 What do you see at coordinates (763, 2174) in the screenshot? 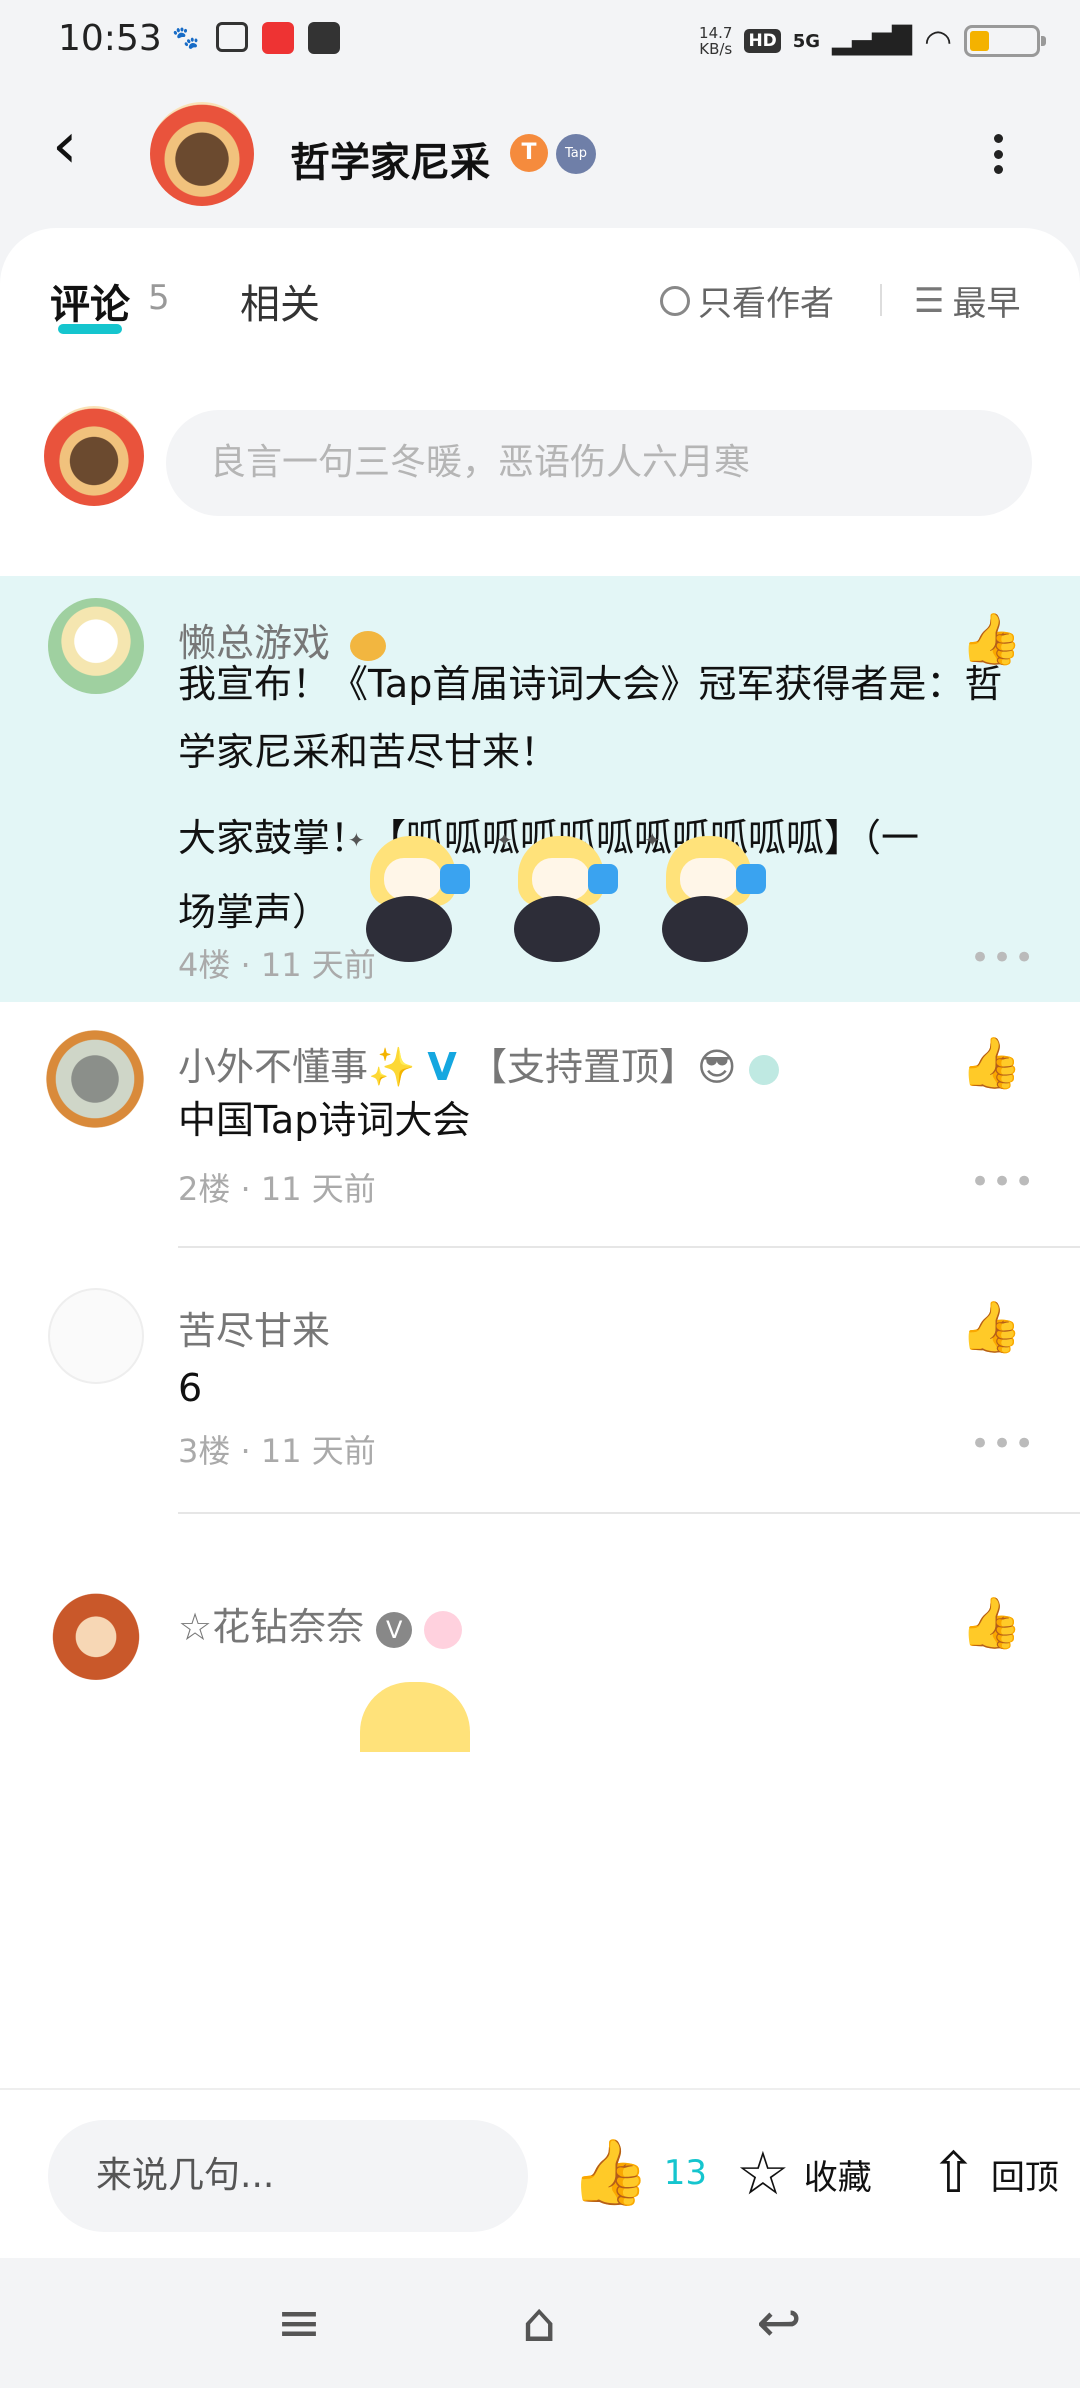
I see `star-icon: ☆` at bounding box center [763, 2174].